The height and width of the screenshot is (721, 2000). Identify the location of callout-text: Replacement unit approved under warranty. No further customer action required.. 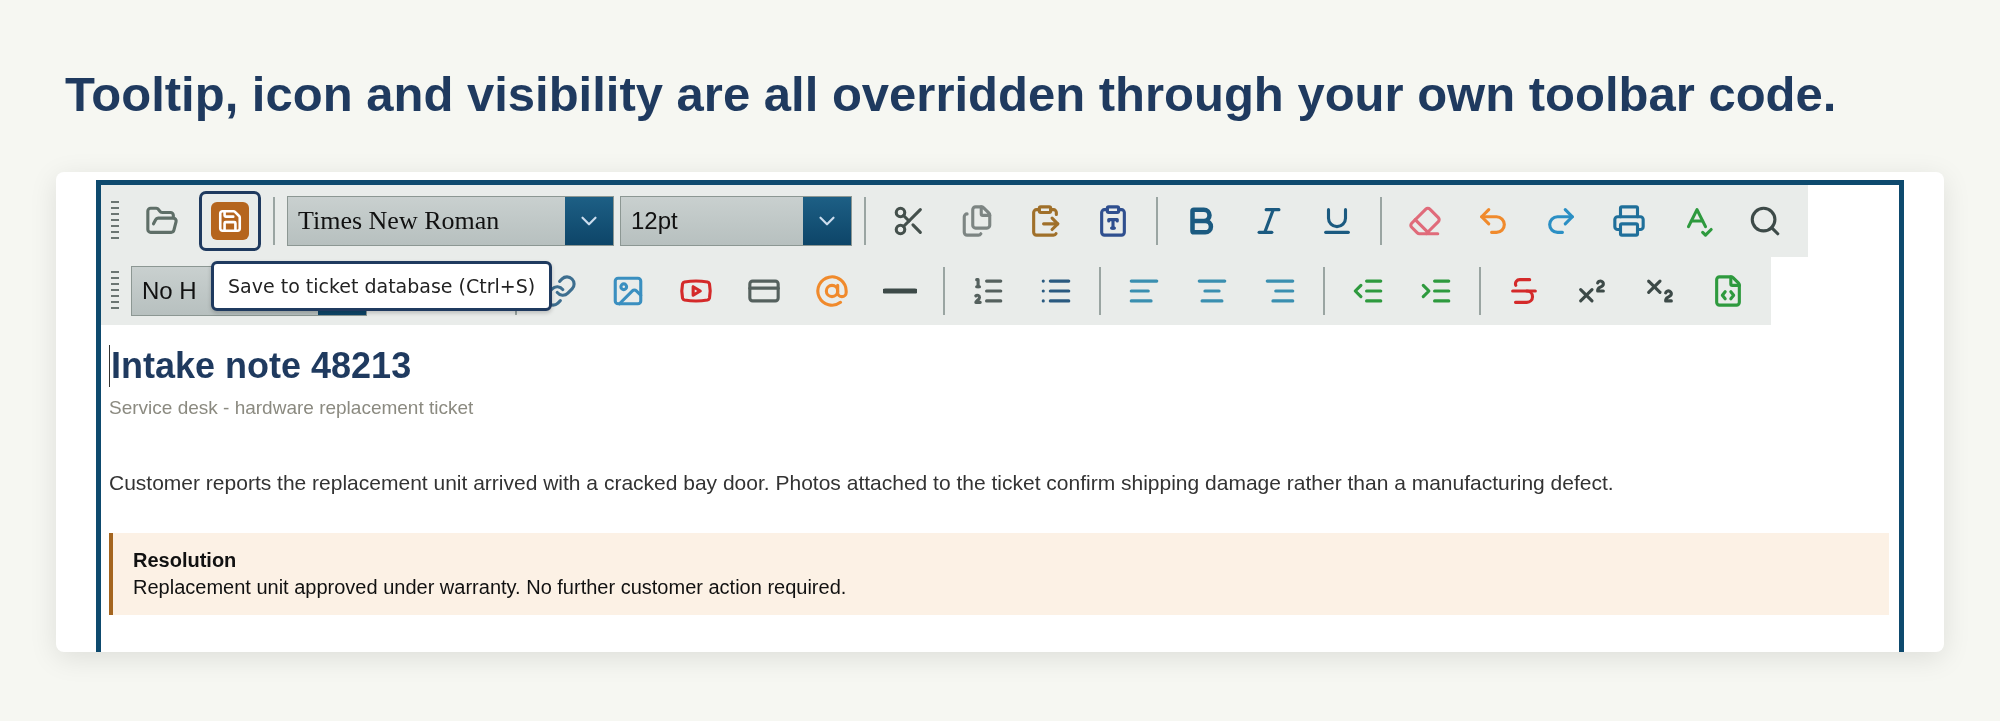
(490, 587).